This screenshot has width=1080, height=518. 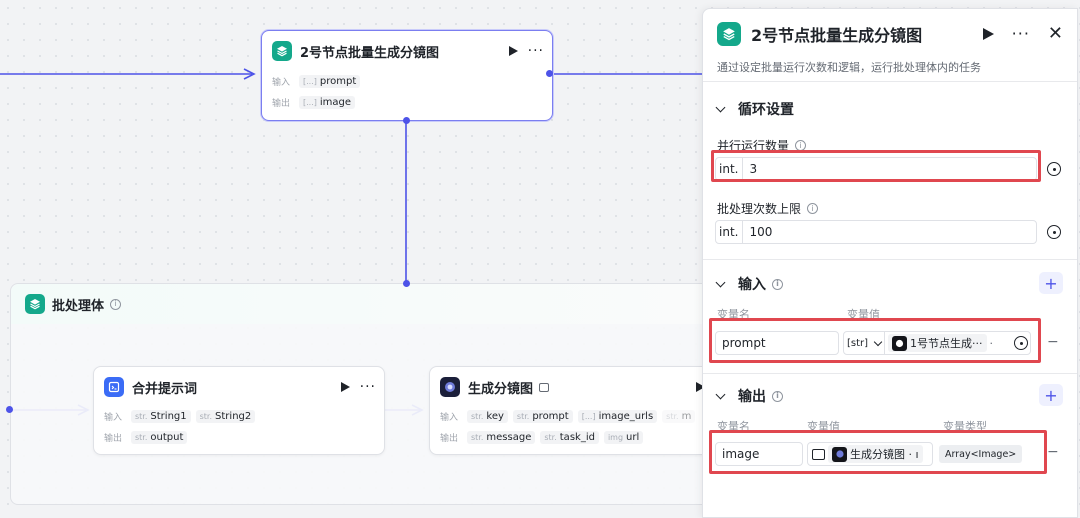 What do you see at coordinates (1051, 283) in the screenshot?
I see `add-input-button: +` at bounding box center [1051, 283].